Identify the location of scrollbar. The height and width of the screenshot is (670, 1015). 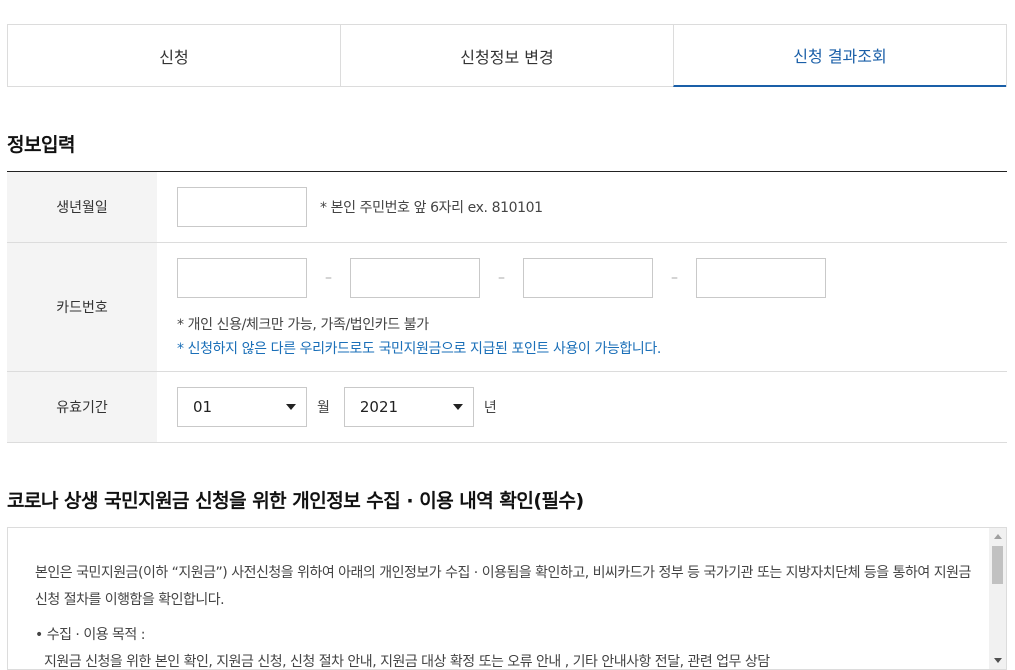
(997, 598).